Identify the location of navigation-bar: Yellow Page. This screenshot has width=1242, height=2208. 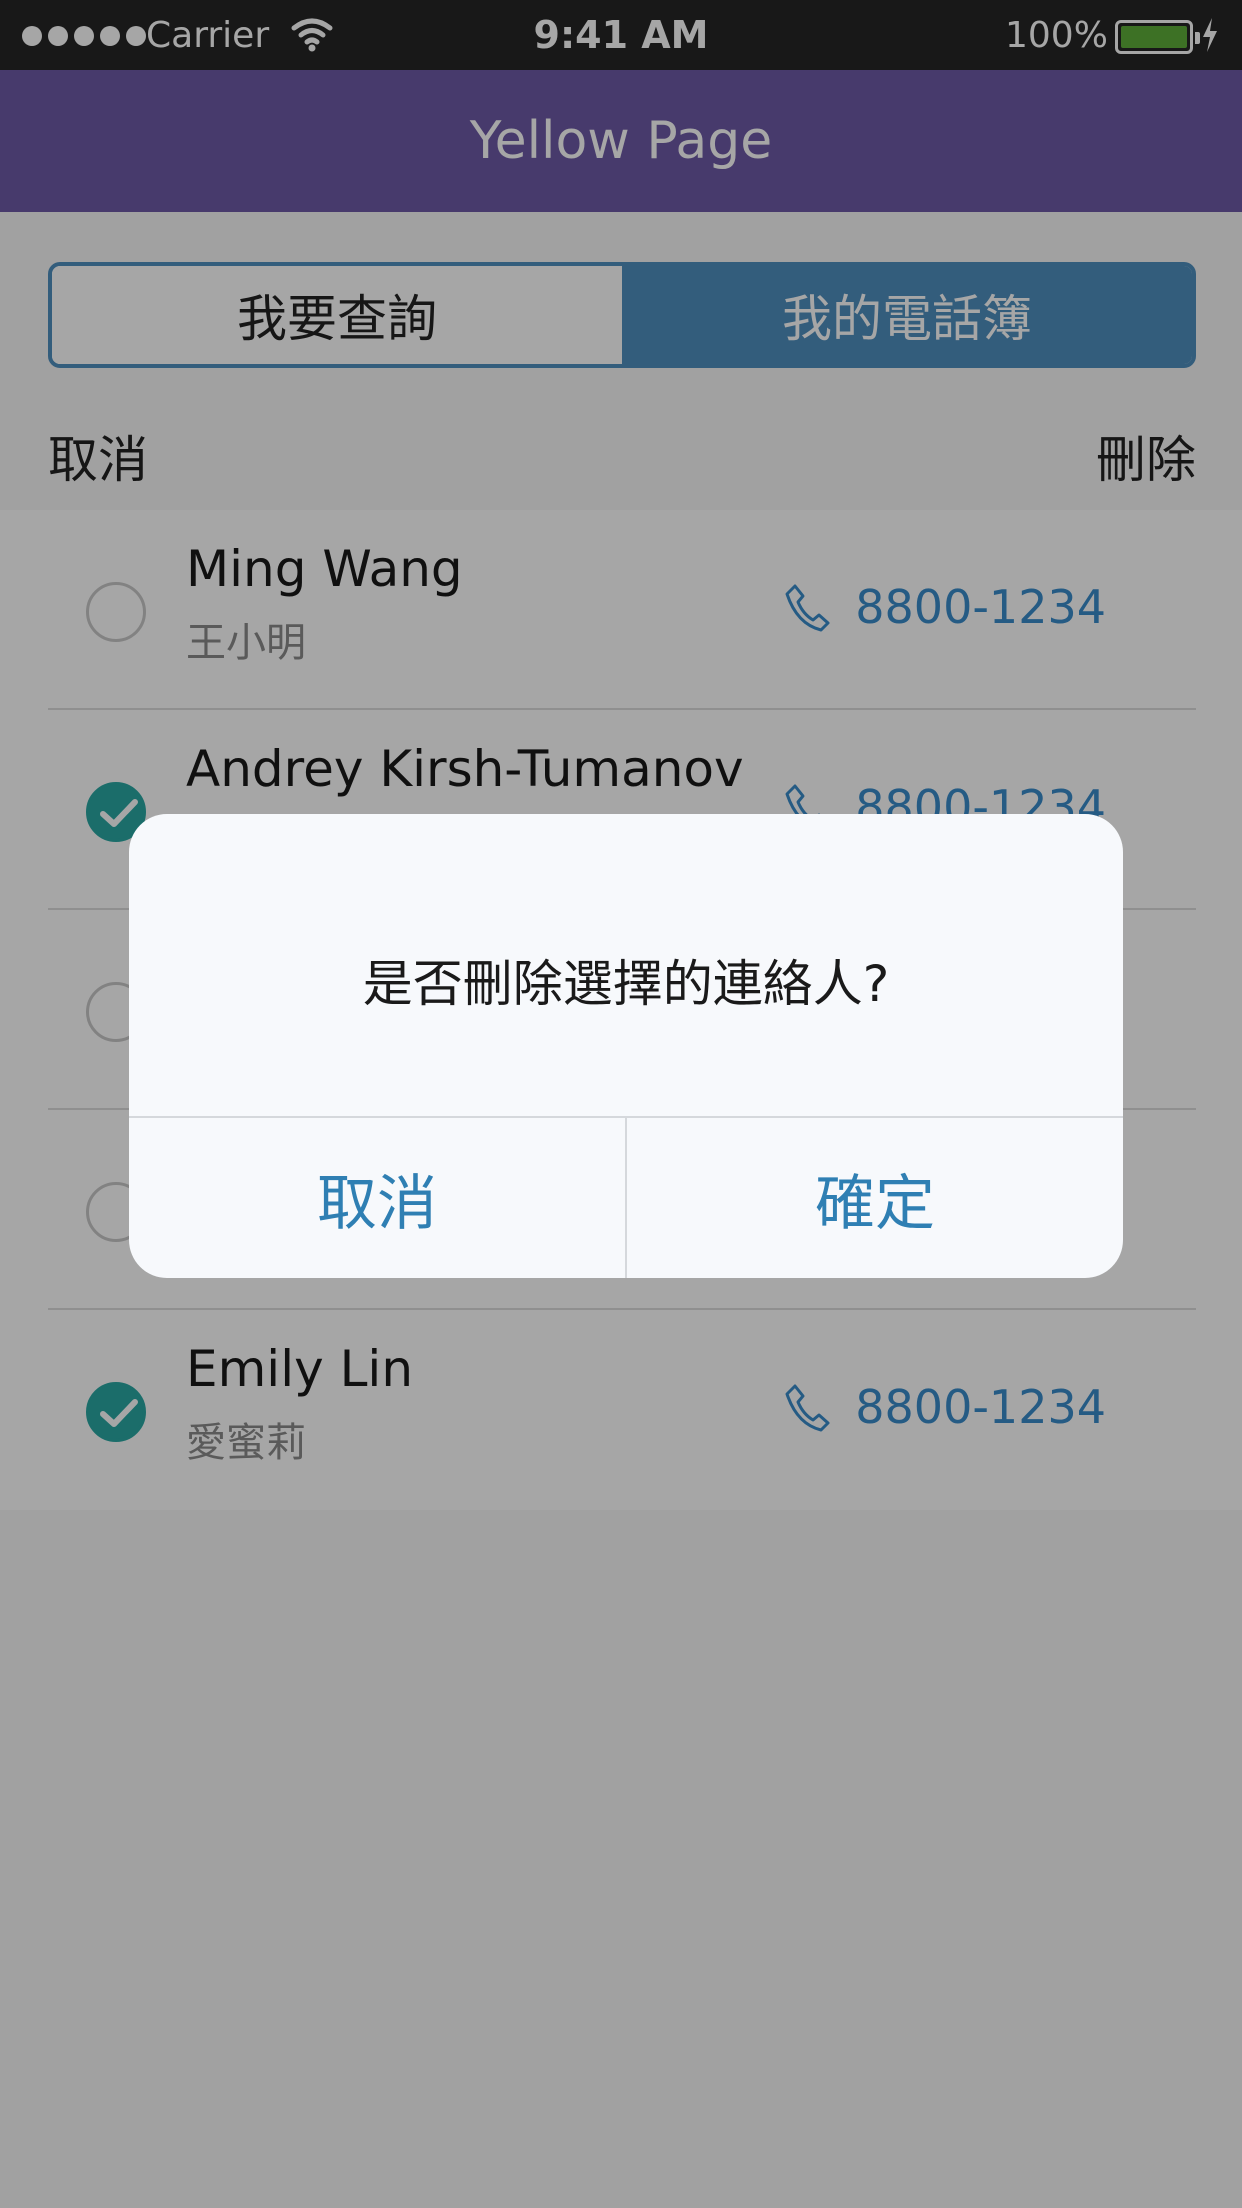
(621, 141).